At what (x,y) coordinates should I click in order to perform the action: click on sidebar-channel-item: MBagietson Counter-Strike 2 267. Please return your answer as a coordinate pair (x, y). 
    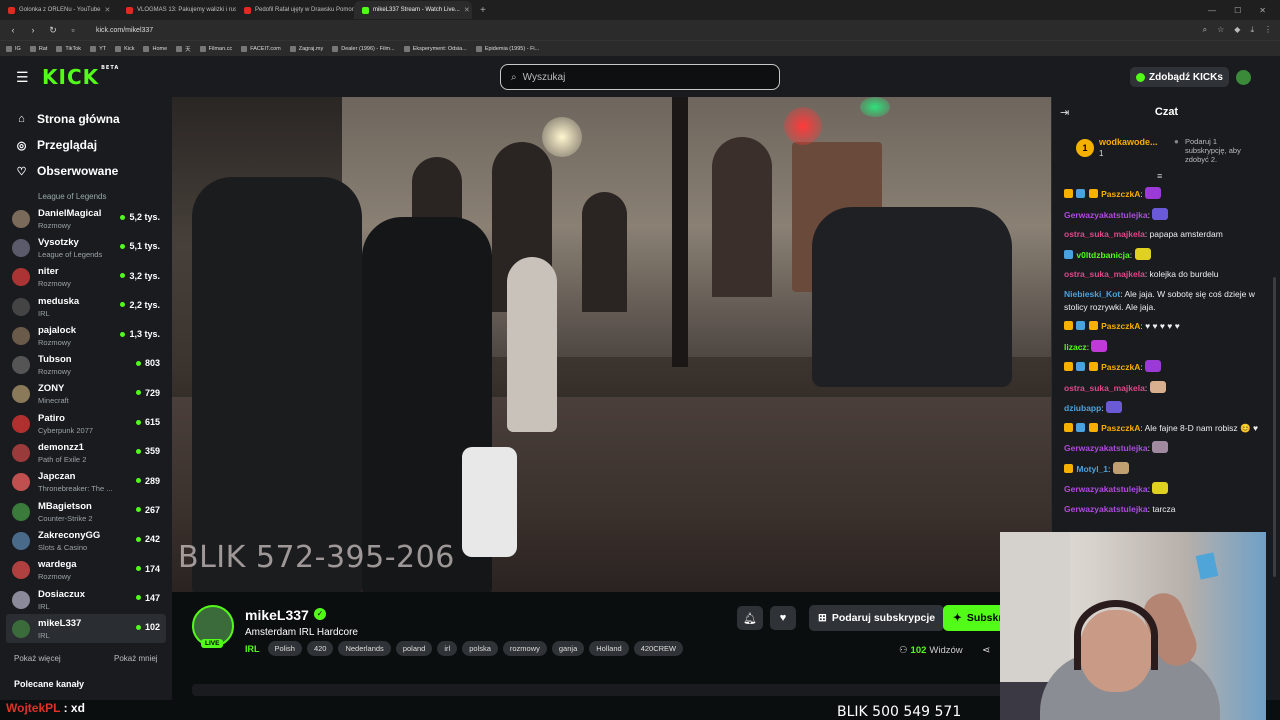
    Looking at the image, I should click on (86, 511).